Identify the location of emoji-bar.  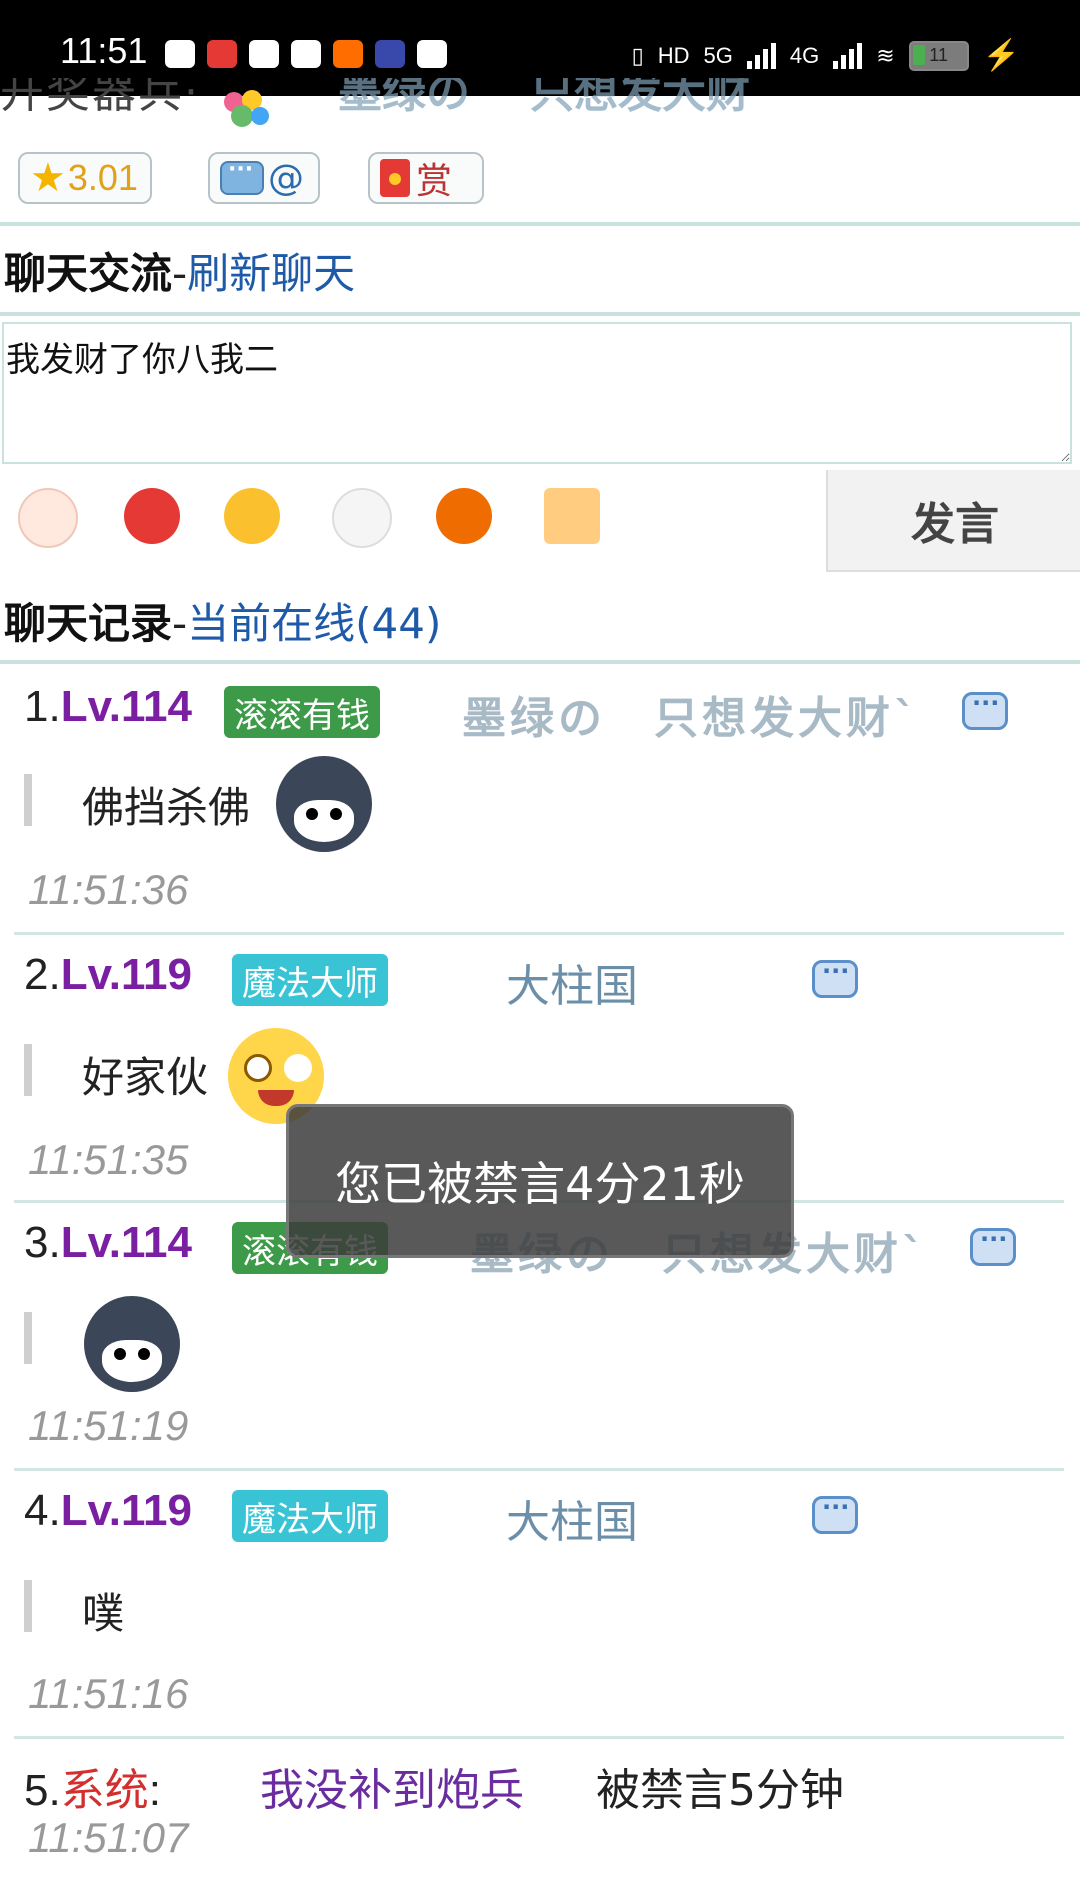
(318, 518).